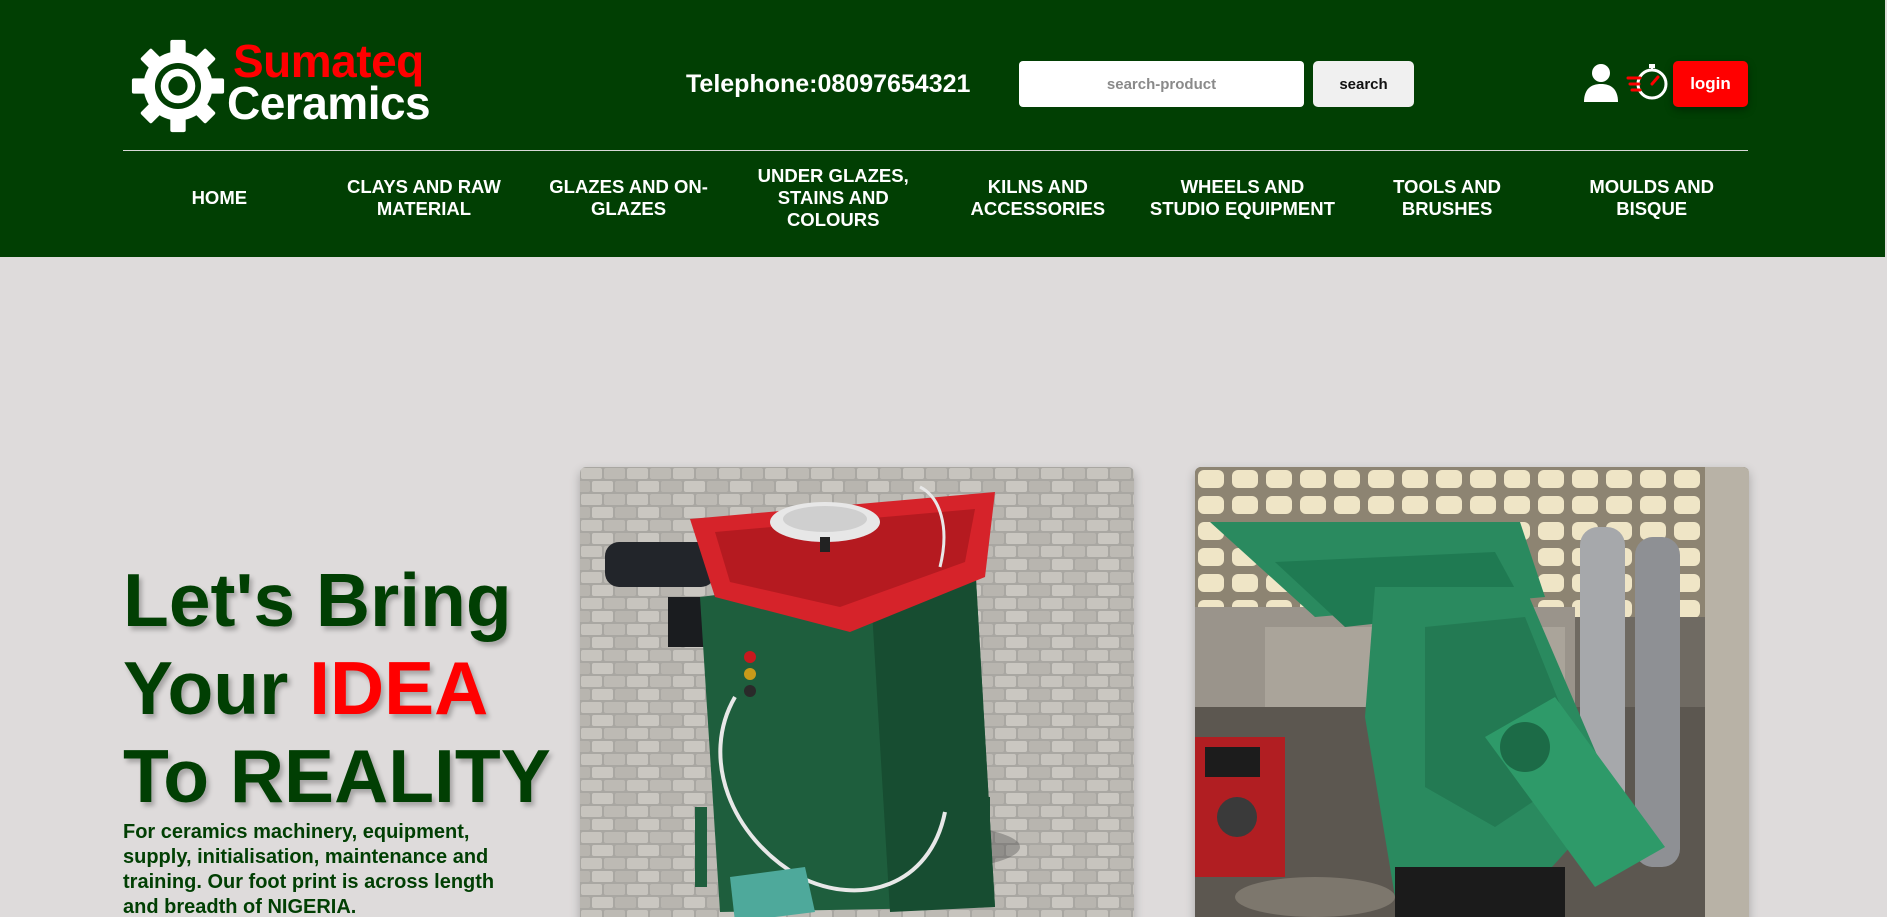  Describe the element at coordinates (1472, 692) in the screenshot. I see `crusher-machine-image` at that location.